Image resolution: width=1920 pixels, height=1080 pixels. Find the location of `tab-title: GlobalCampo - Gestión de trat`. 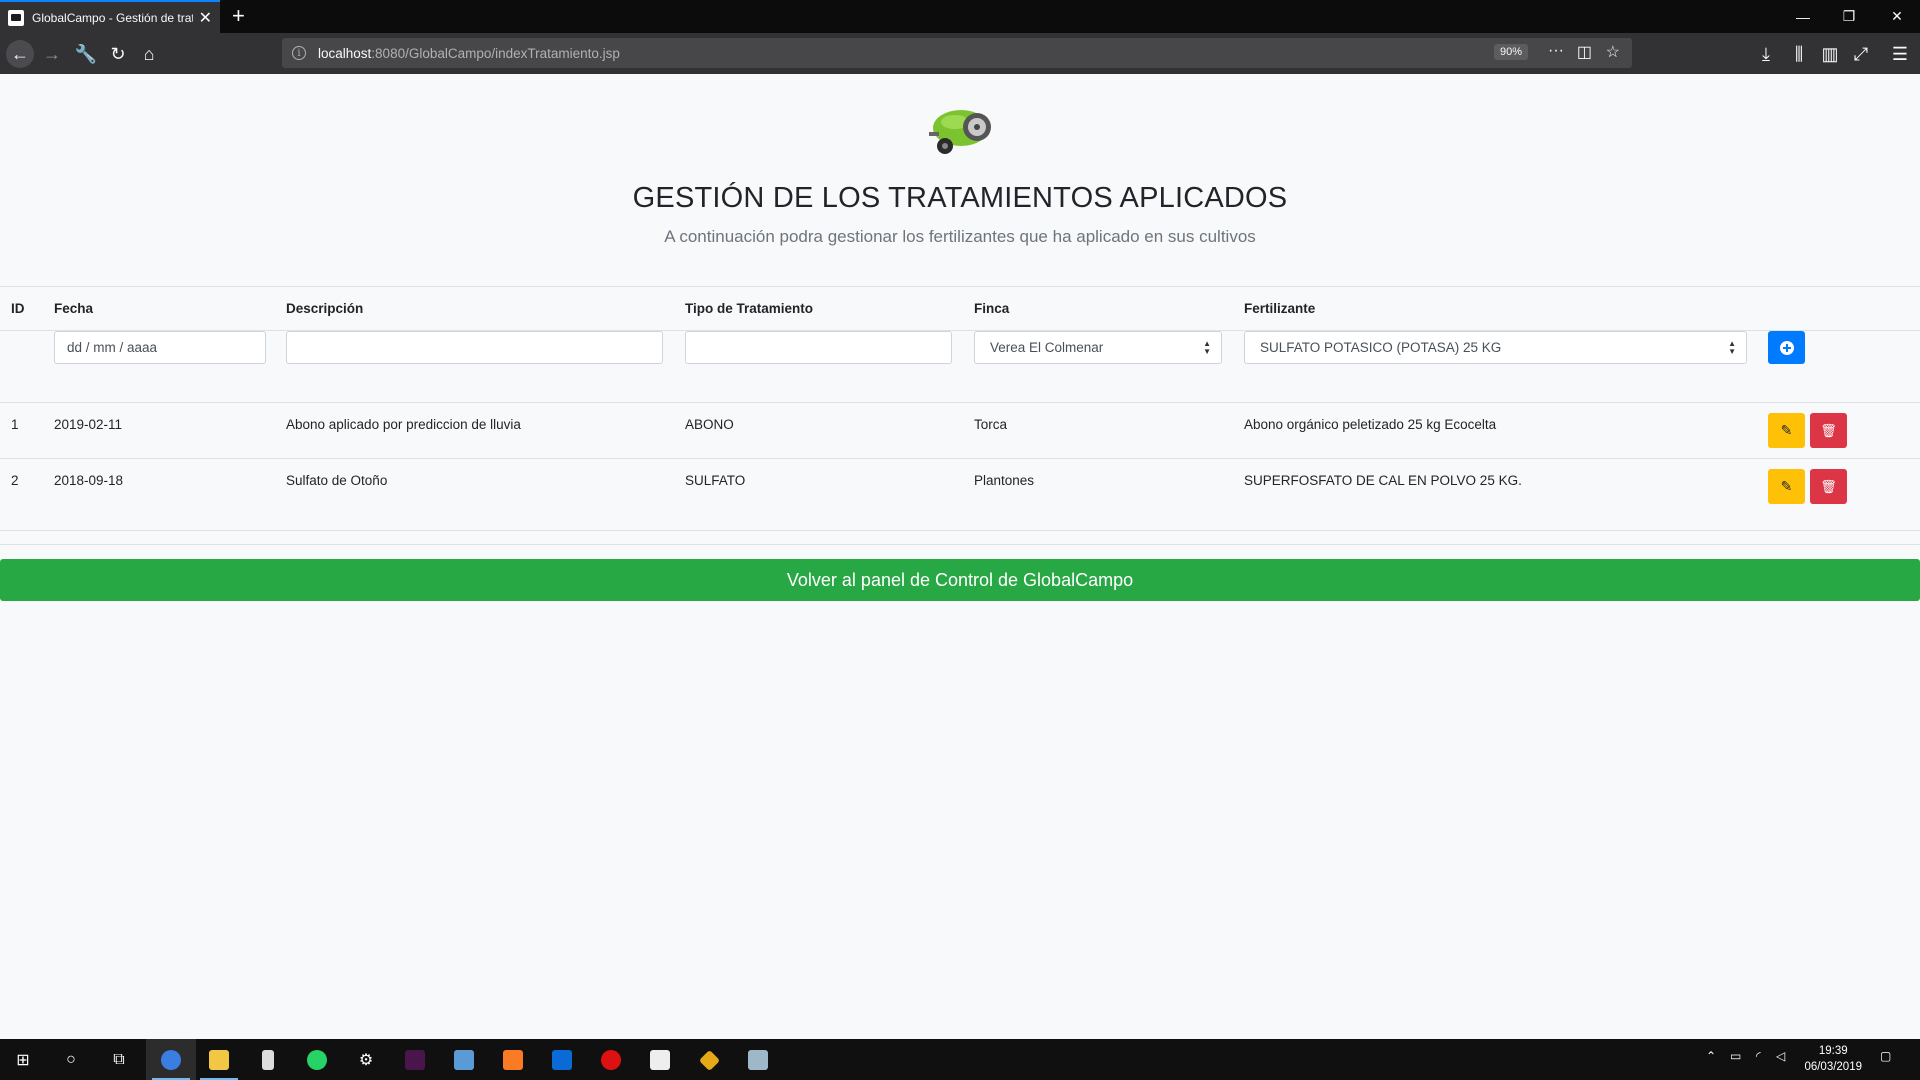

tab-title: GlobalCampo - Gestión de trat is located at coordinates (112, 17).